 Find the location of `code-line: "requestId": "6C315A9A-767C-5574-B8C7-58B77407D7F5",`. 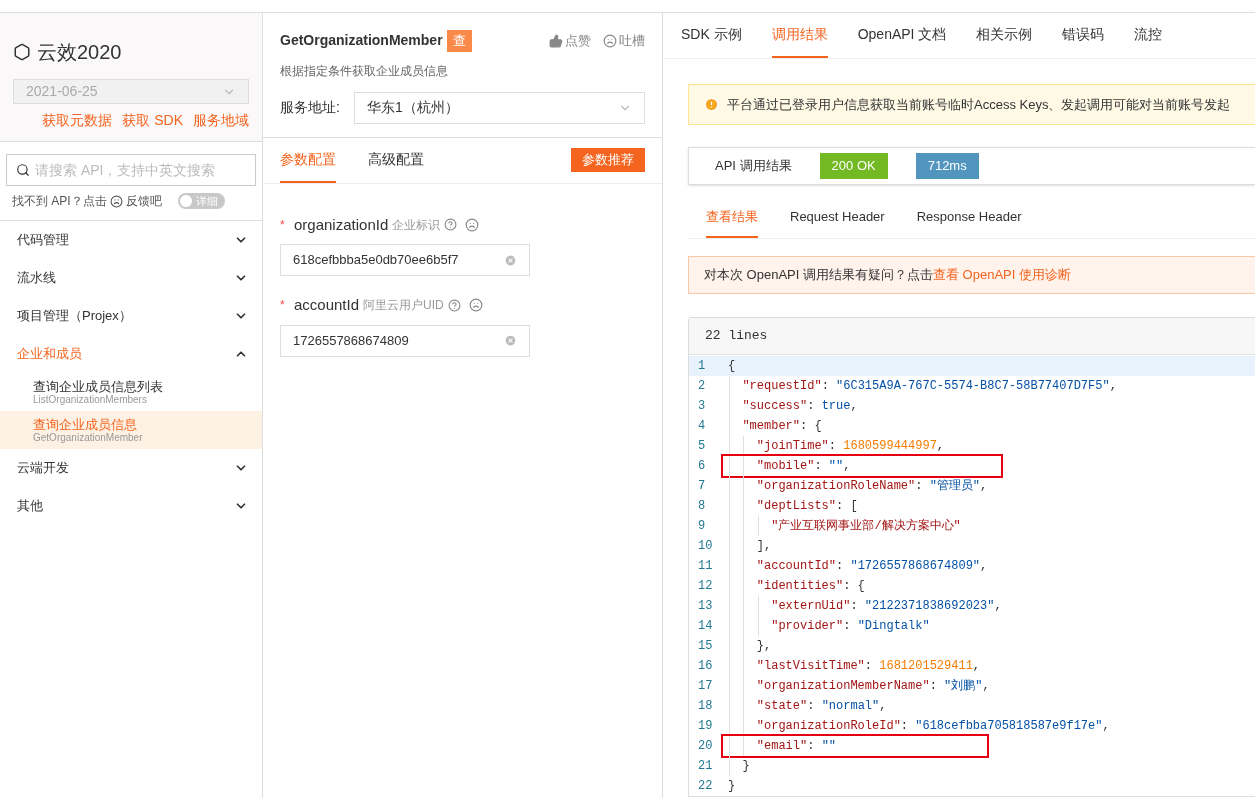

code-line: "requestId": "6C315A9A-767C-5574-B8C7-58B77407D7F5", is located at coordinates (929, 386).